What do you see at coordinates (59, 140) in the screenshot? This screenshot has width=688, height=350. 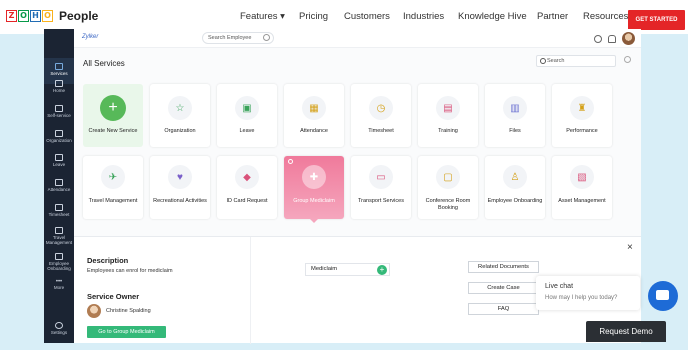 I see `sidebar-item-label: Organization` at bounding box center [59, 140].